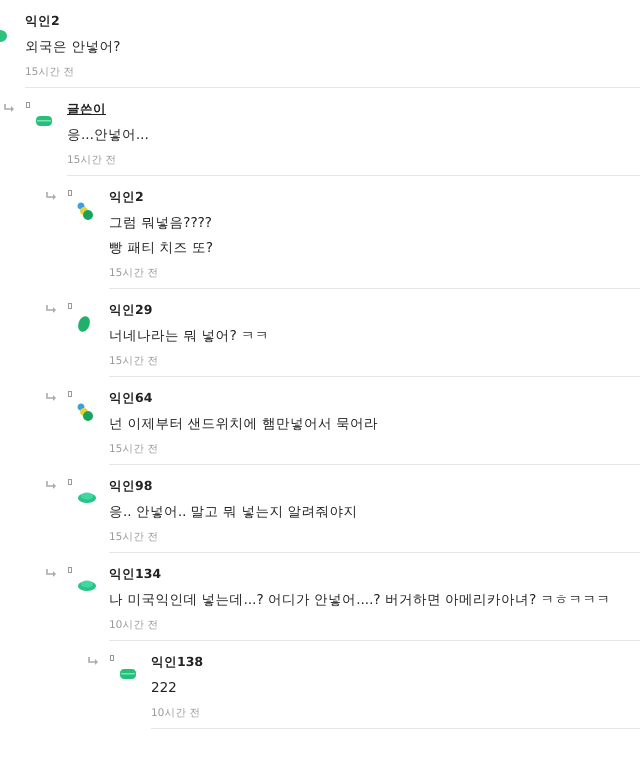  What do you see at coordinates (177, 662) in the screenshot?
I see `author-name: 익인138` at bounding box center [177, 662].